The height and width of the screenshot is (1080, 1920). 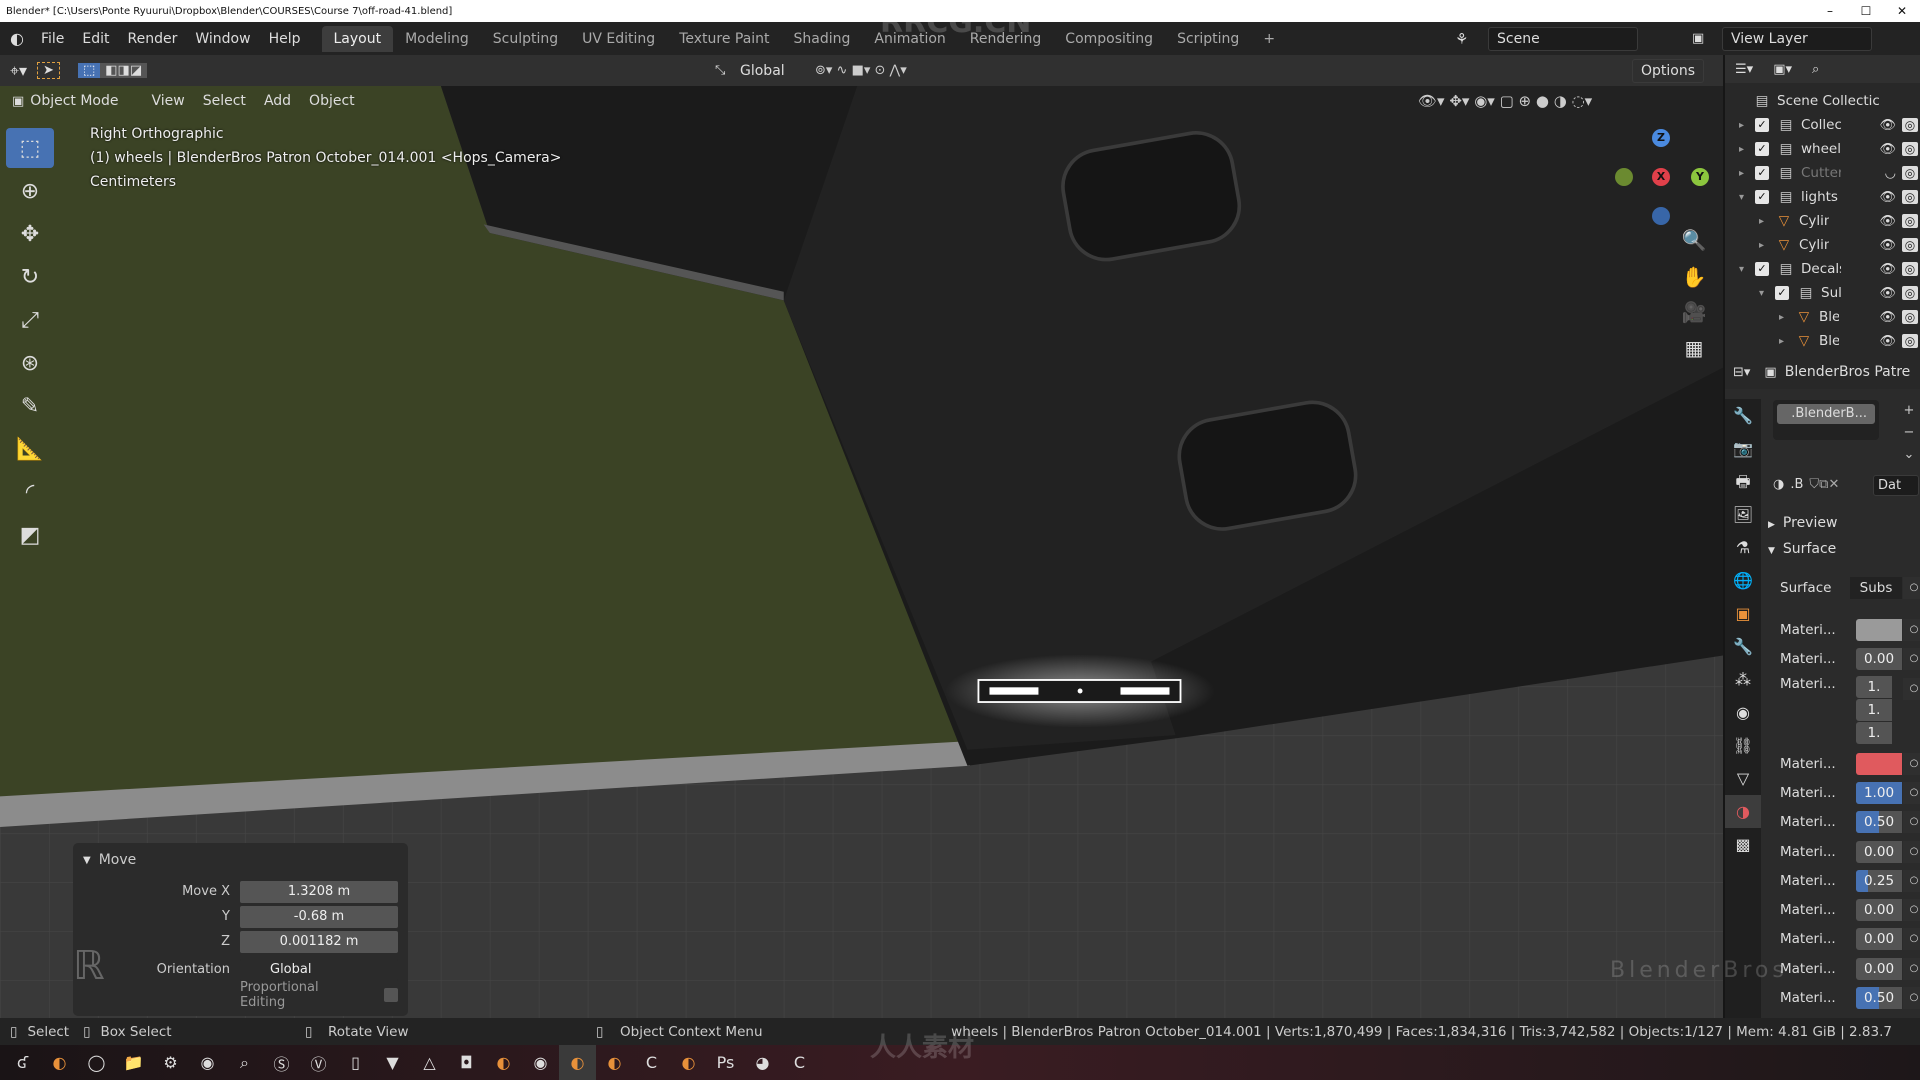 I want to click on scene-tab-icon: ⚗, so click(x=1743, y=547).